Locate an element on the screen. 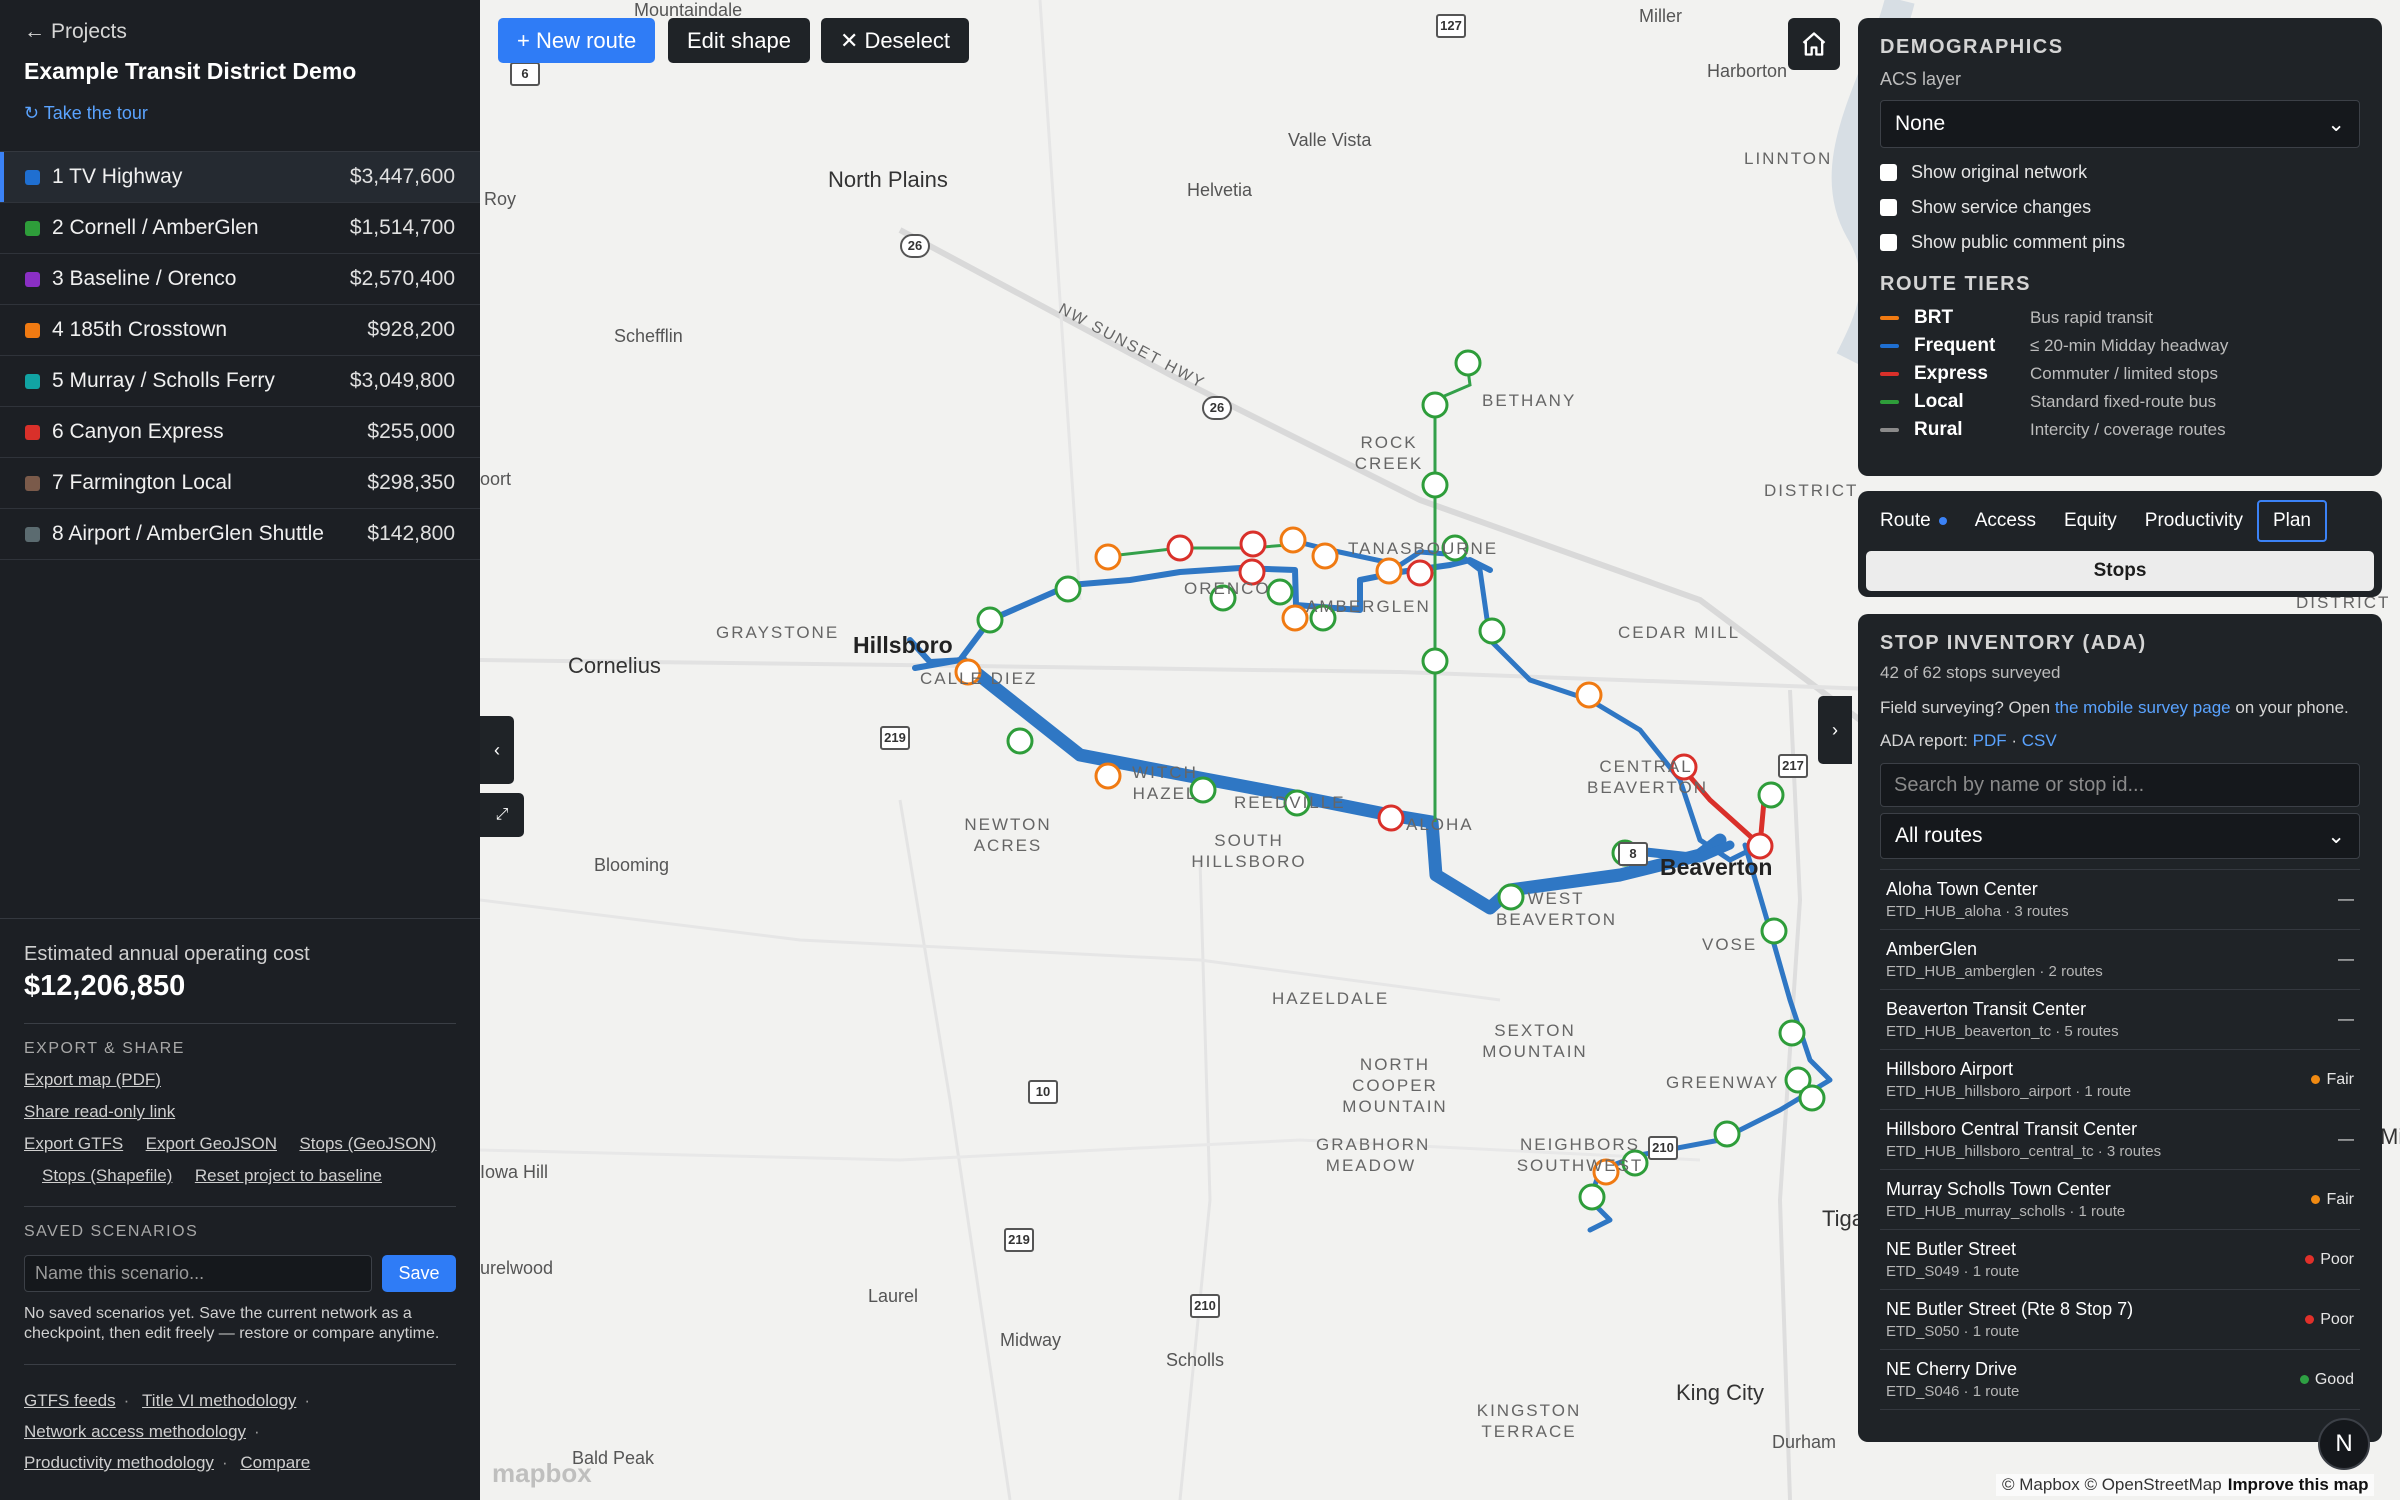 The width and height of the screenshot is (2400, 1500). stop-row: AmberGlen ETD_HUB_amberglen · 2 routes — is located at coordinates (2120, 960).